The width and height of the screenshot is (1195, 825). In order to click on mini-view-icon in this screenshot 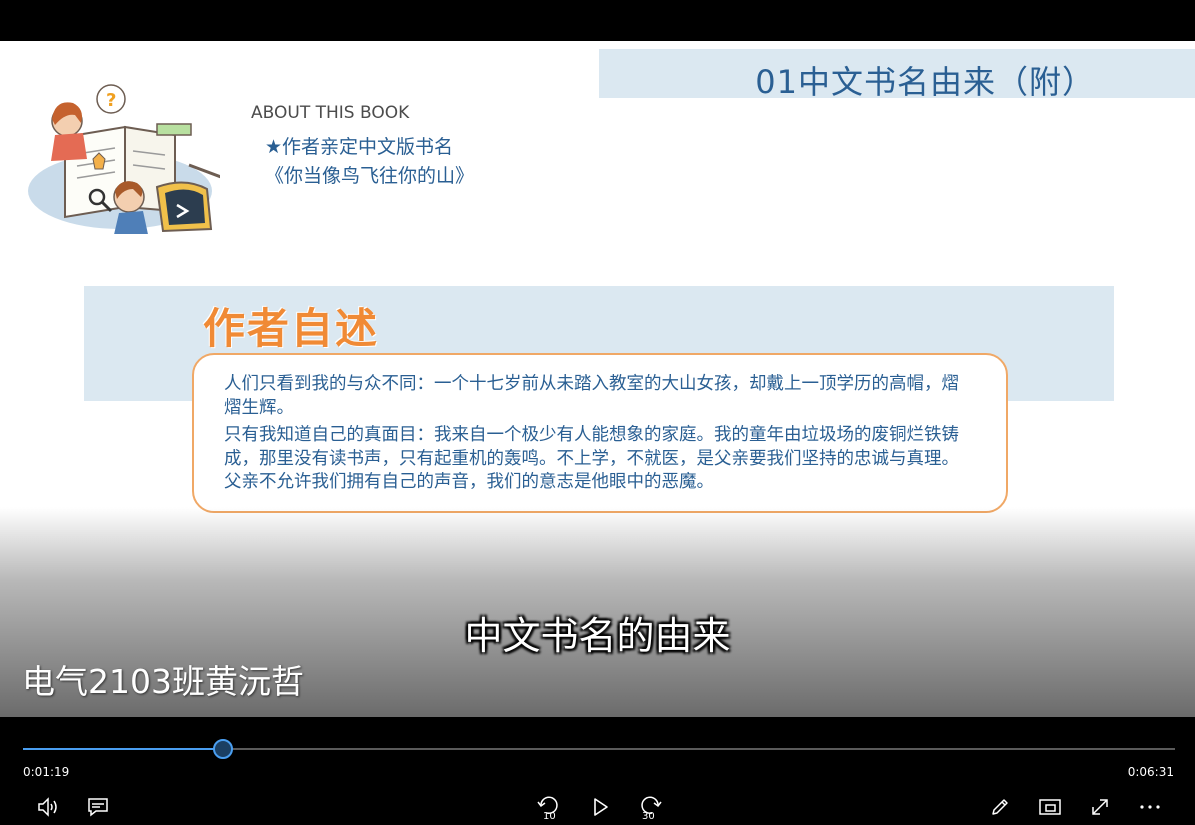, I will do `click(1050, 807)`.